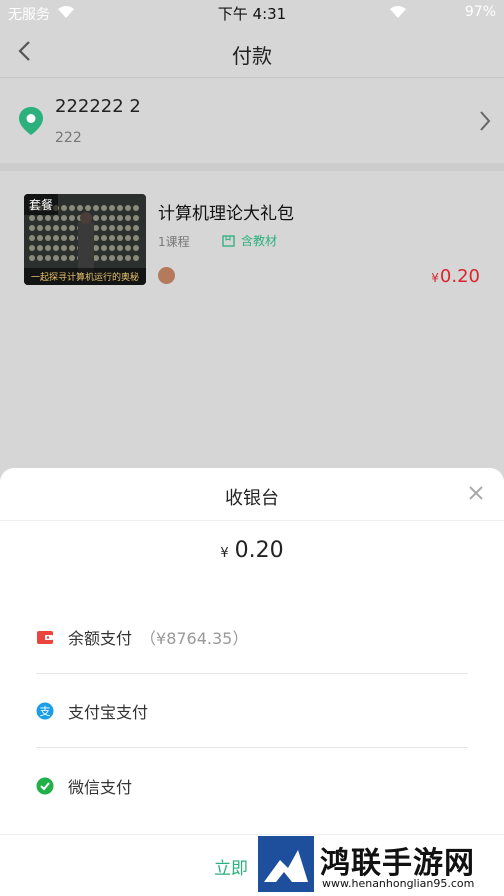 The width and height of the screenshot is (504, 896). What do you see at coordinates (252, 498) in the screenshot?
I see `sheet-title: 收银台` at bounding box center [252, 498].